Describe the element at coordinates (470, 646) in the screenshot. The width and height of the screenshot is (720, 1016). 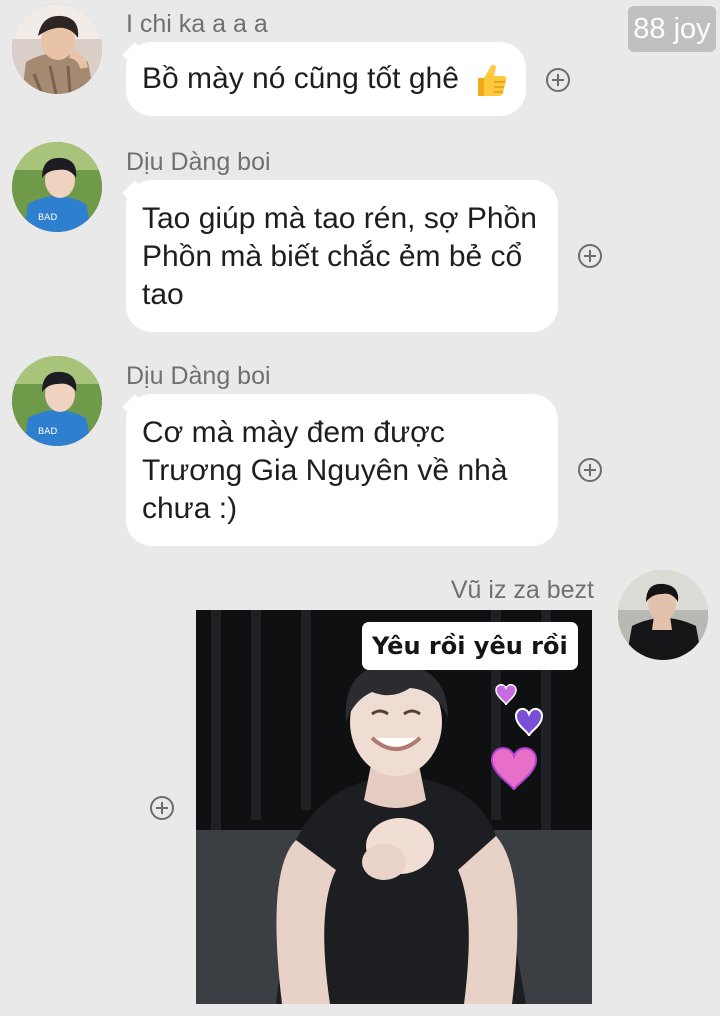
I see `sticker-caption: Yêu rồi yêu rồi` at that location.